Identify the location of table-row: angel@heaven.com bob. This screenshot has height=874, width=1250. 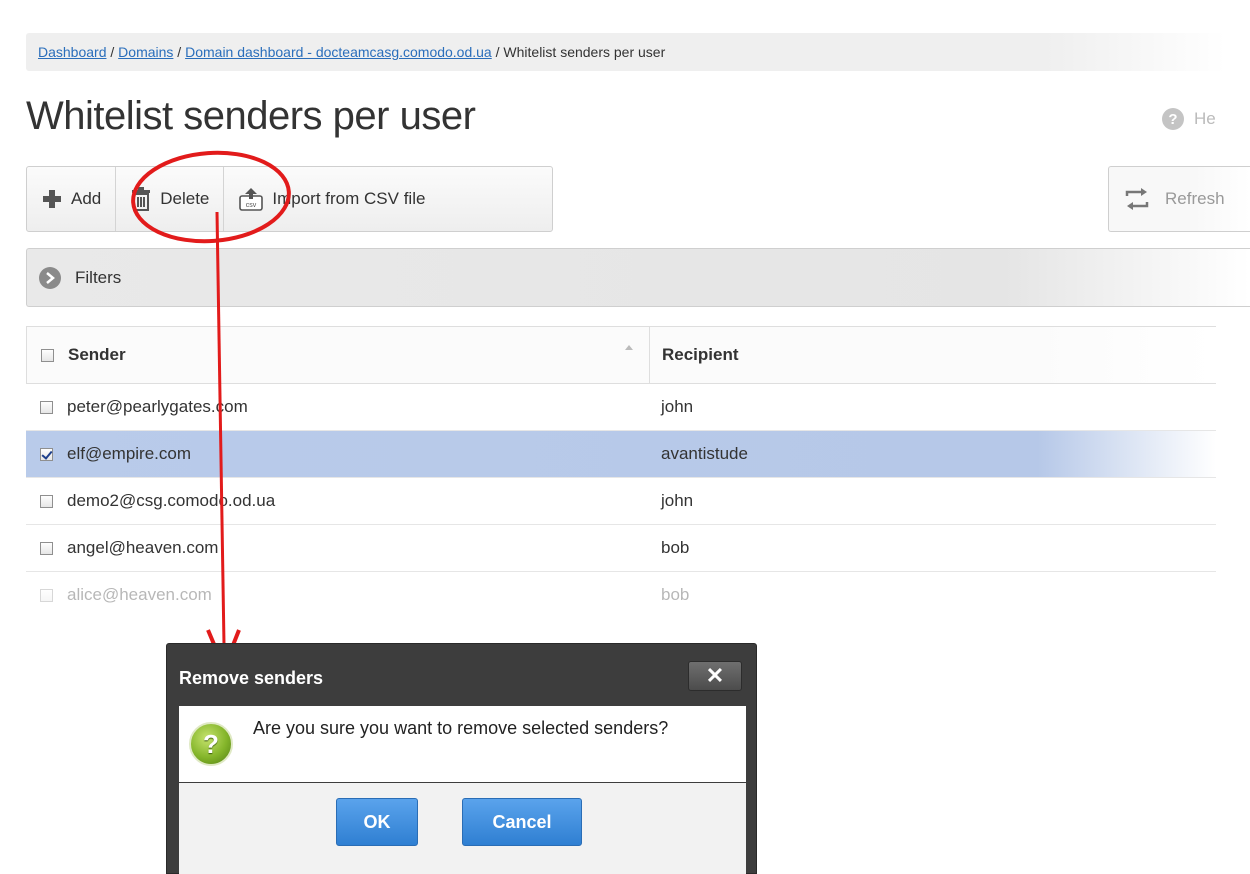
(621, 548).